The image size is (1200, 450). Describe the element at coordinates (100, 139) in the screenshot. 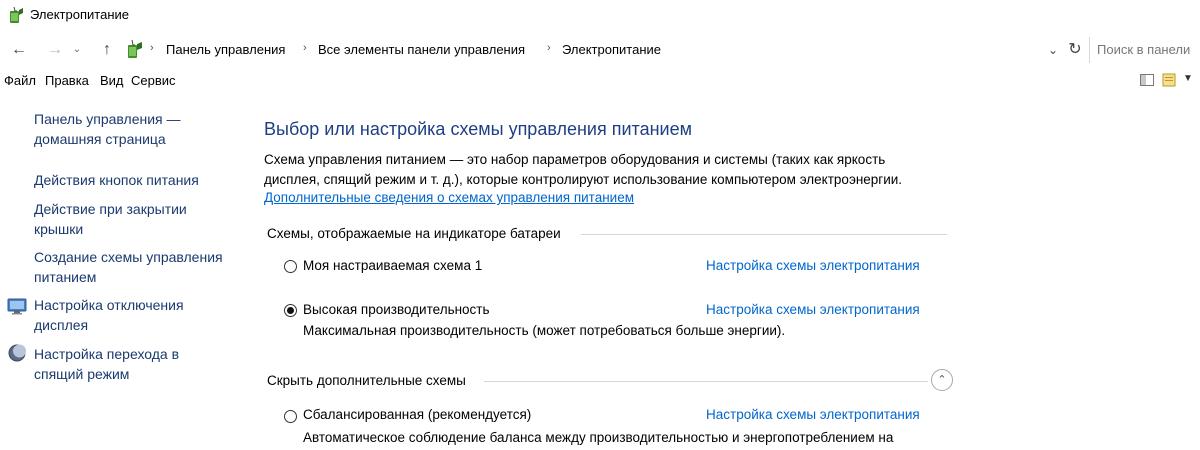

I see `sidebar-item-label: домашняя страница` at that location.